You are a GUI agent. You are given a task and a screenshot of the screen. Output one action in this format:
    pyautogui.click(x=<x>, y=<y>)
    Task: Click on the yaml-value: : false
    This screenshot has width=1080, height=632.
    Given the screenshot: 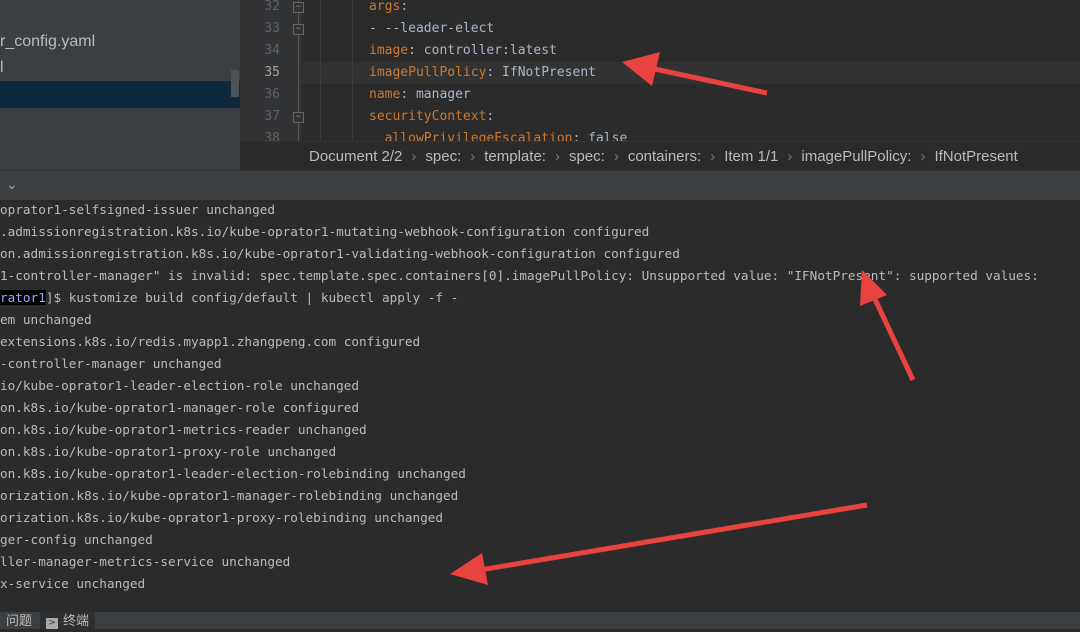 What is the action you would take?
    pyautogui.click(x=600, y=136)
    